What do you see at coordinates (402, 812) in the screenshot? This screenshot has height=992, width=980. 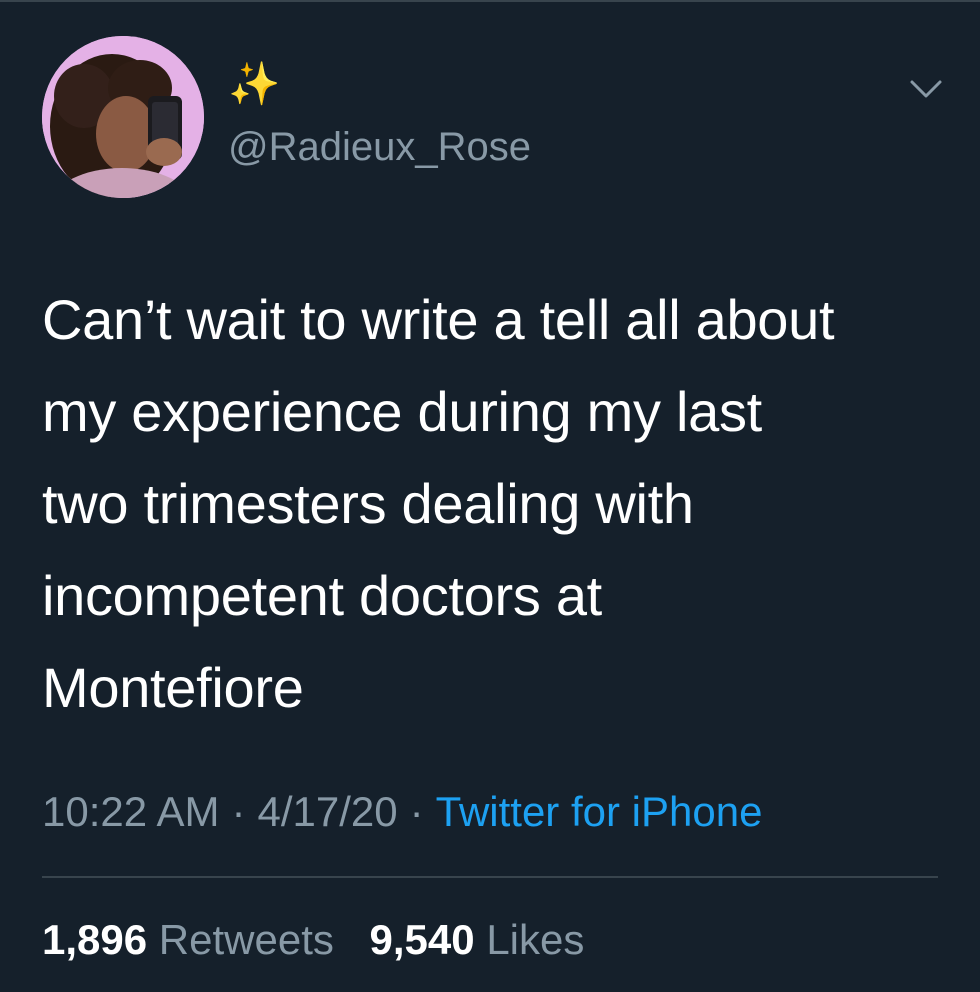 I see `tweet-meta: 10:22 AM · 4/17/20 · Twitter for iPhone` at bounding box center [402, 812].